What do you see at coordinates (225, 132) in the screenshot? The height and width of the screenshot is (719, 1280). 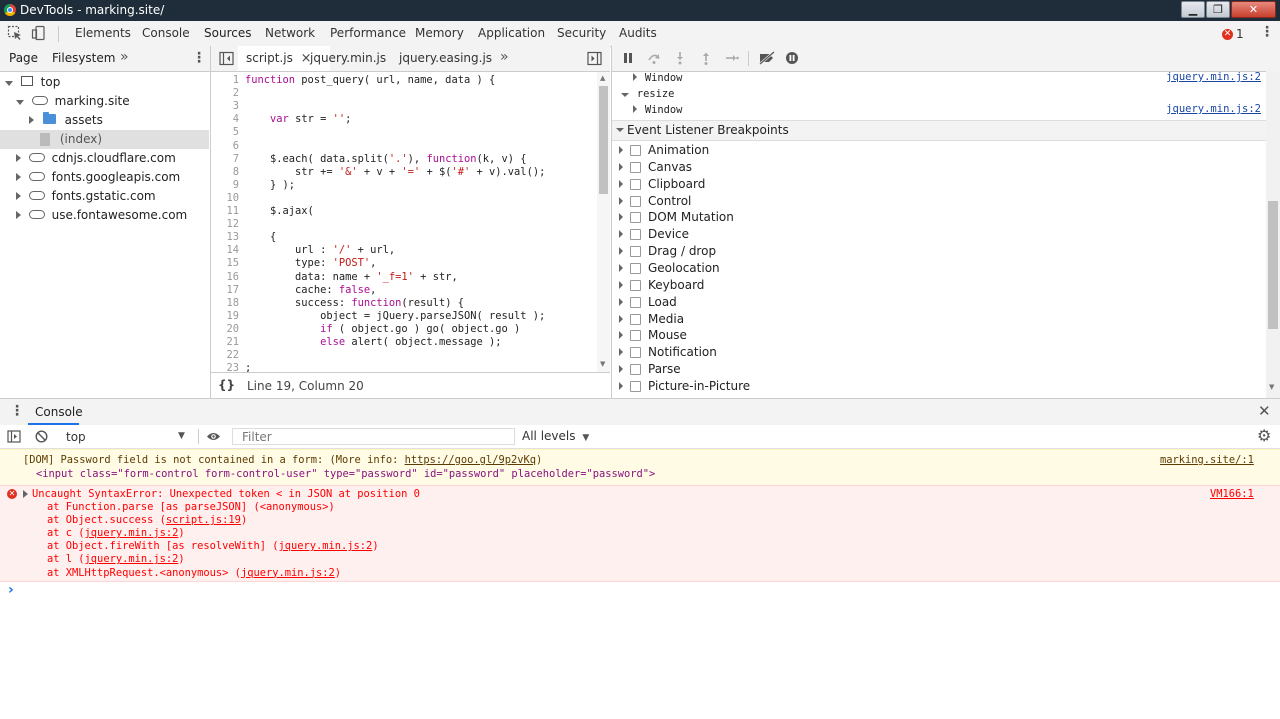 I see `line-number: 5` at bounding box center [225, 132].